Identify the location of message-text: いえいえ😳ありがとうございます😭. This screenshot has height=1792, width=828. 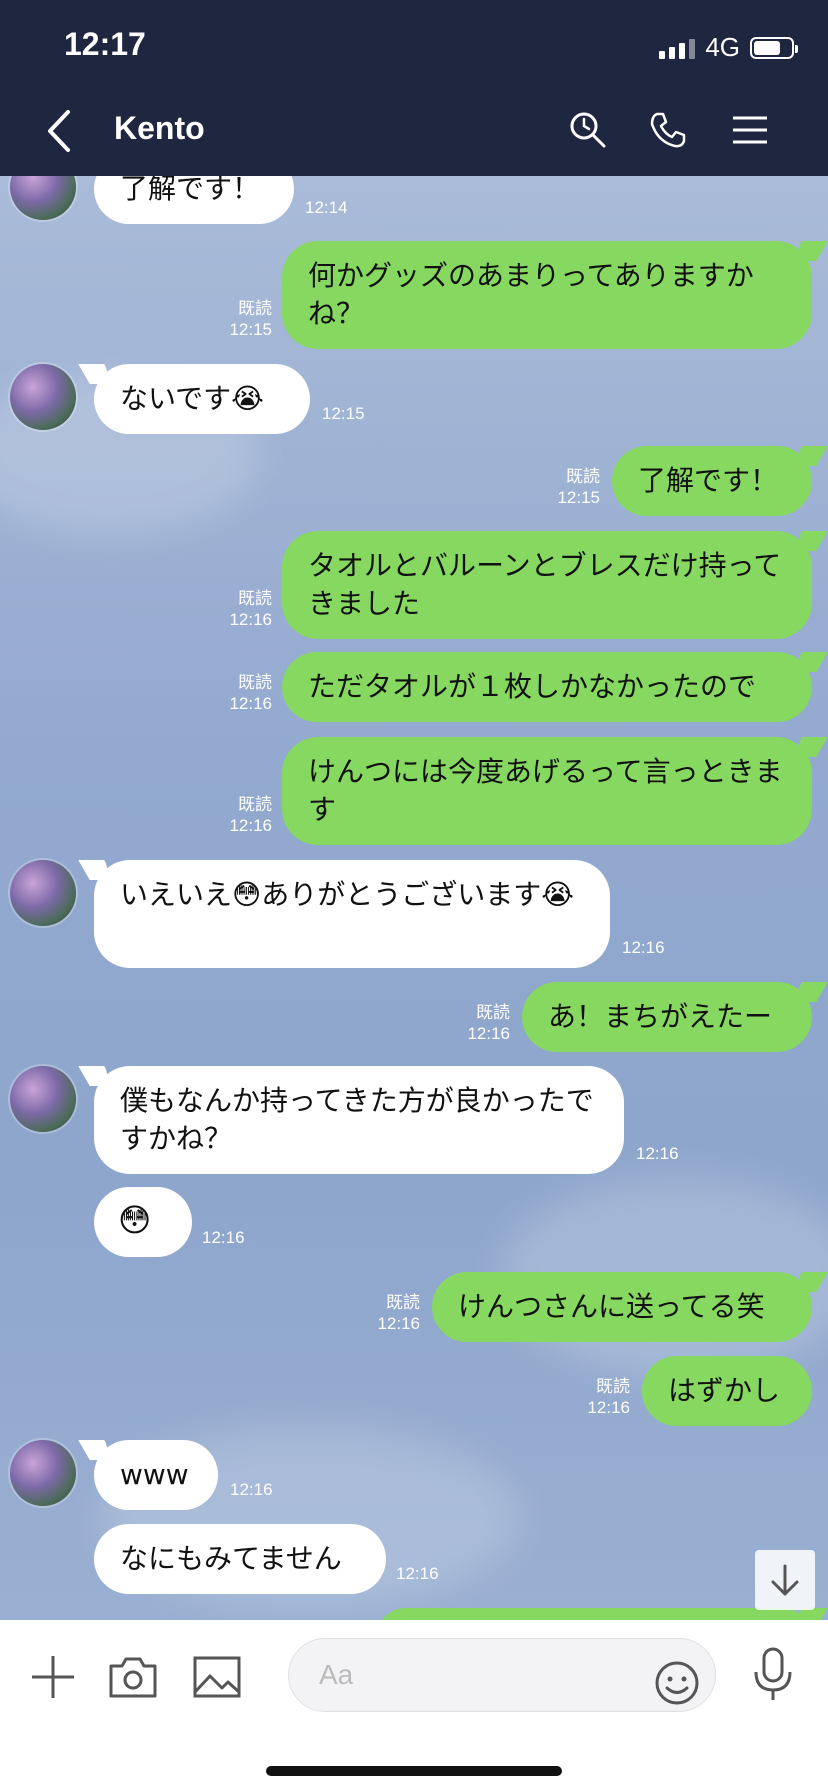
(347, 894).